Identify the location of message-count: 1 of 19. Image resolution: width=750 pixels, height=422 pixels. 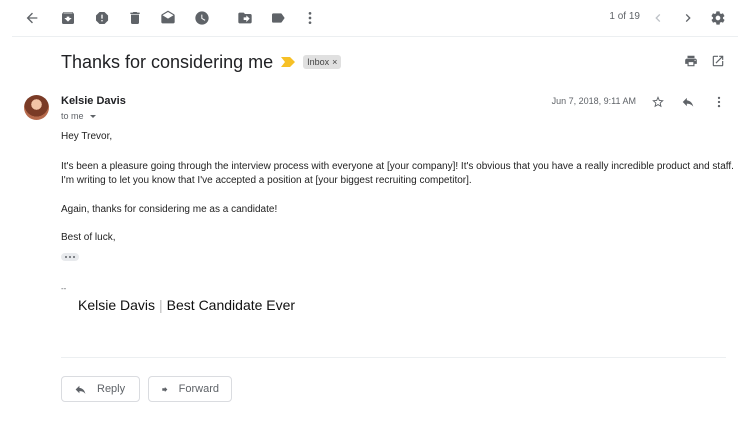
(624, 16).